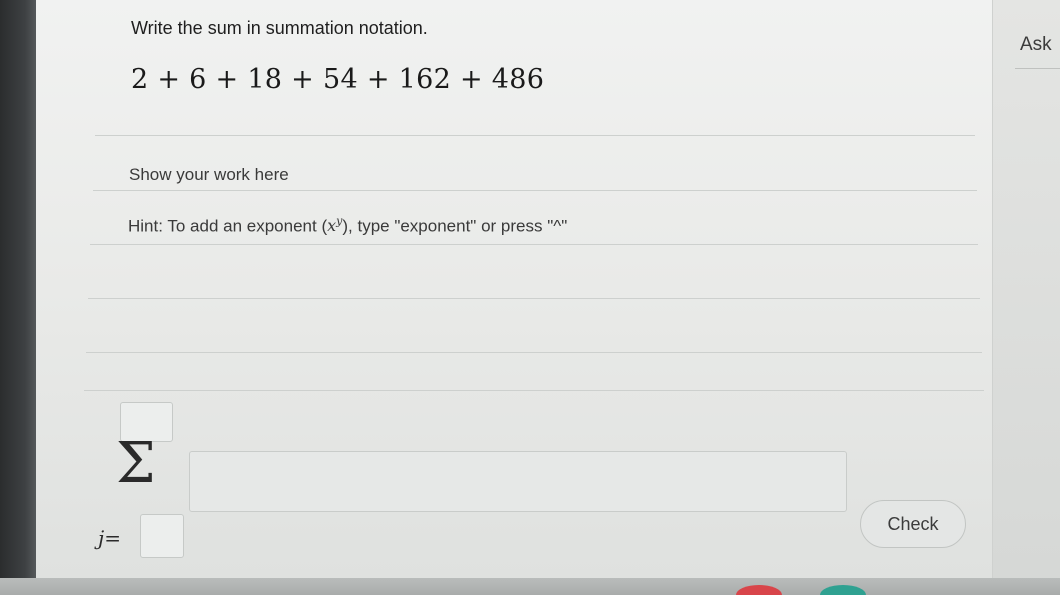 This screenshot has width=1060, height=595. I want to click on index-equals: =, so click(112, 538).